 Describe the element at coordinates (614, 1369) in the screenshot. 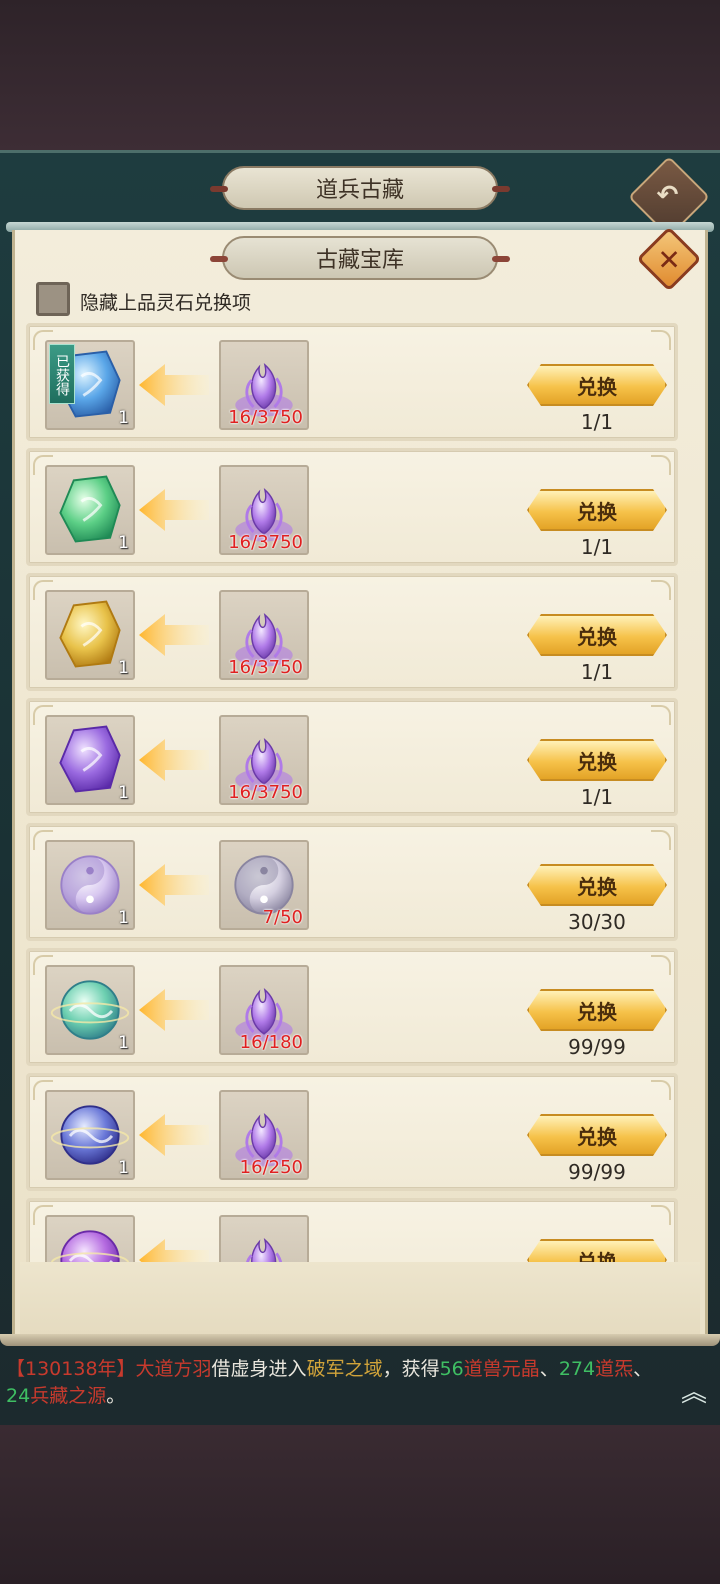

I see `broadcast-item: 道炁` at that location.